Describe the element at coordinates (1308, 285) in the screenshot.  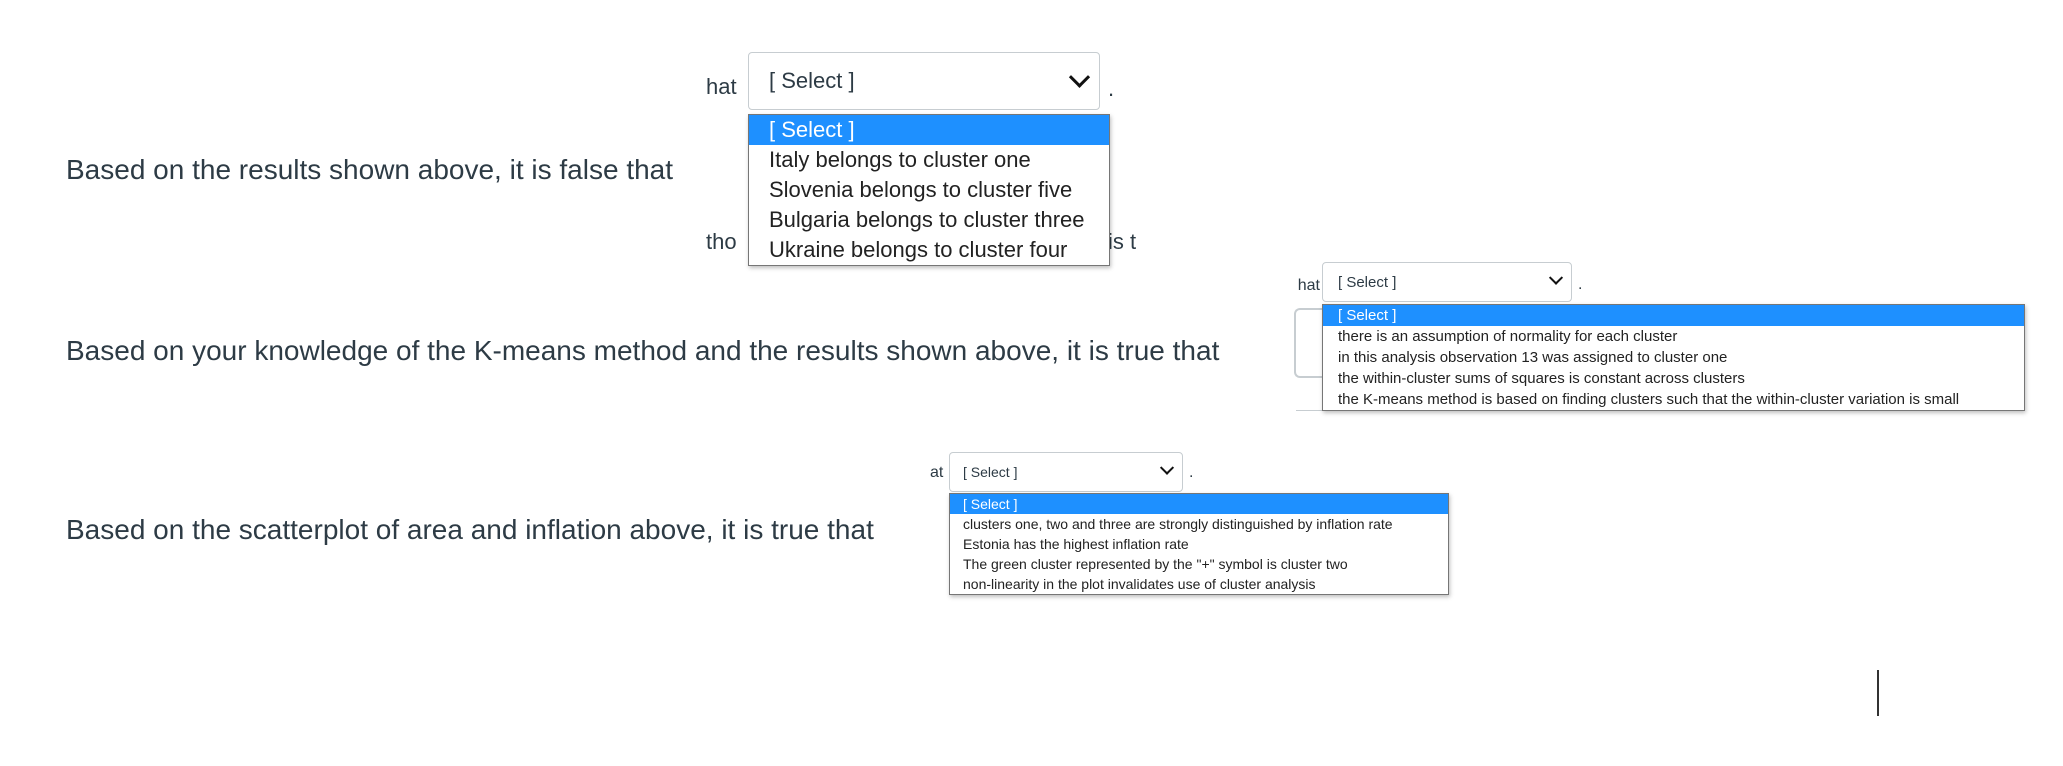
I see `q2-fragment-before: hat` at that location.